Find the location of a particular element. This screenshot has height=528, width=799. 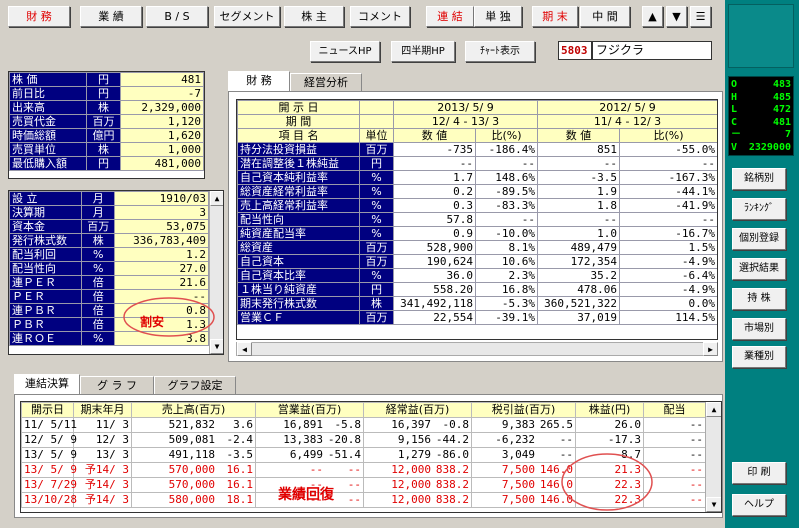

tab-graph: グ ラ フ is located at coordinates (117, 385).